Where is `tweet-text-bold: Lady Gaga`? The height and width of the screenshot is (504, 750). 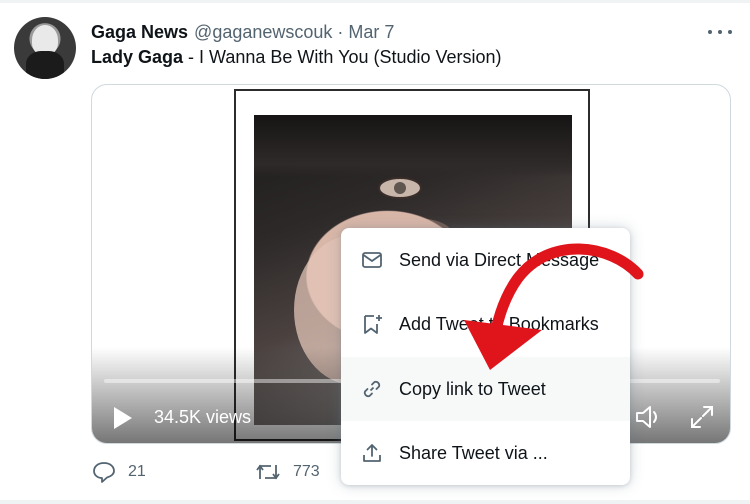
tweet-text-bold: Lady Gaga is located at coordinates (137, 57).